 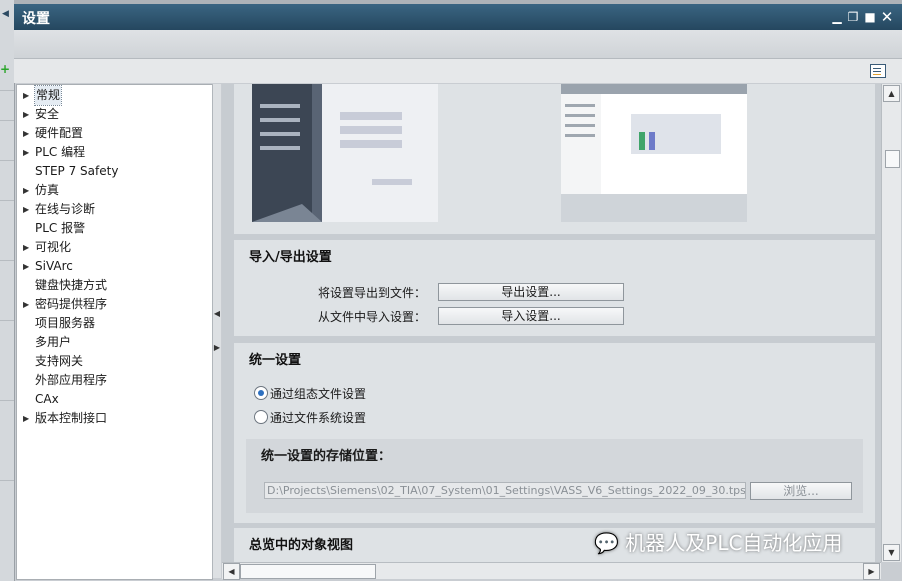 What do you see at coordinates (114, 418) in the screenshot?
I see `nav-item-version-control: ▶ 版本控制接口` at bounding box center [114, 418].